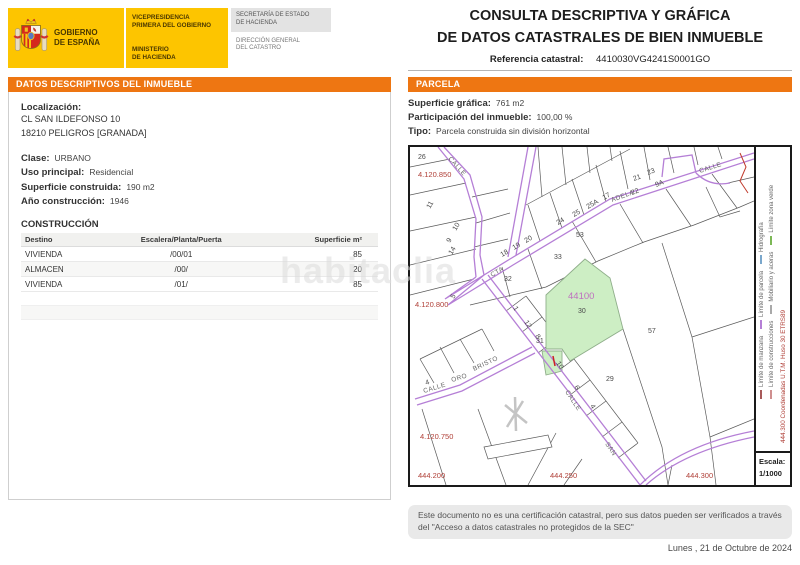 Image resolution: width=800 pixels, height=565 pixels. I want to click on referencia-value: 4410030VG4241S0001GO, so click(653, 59).